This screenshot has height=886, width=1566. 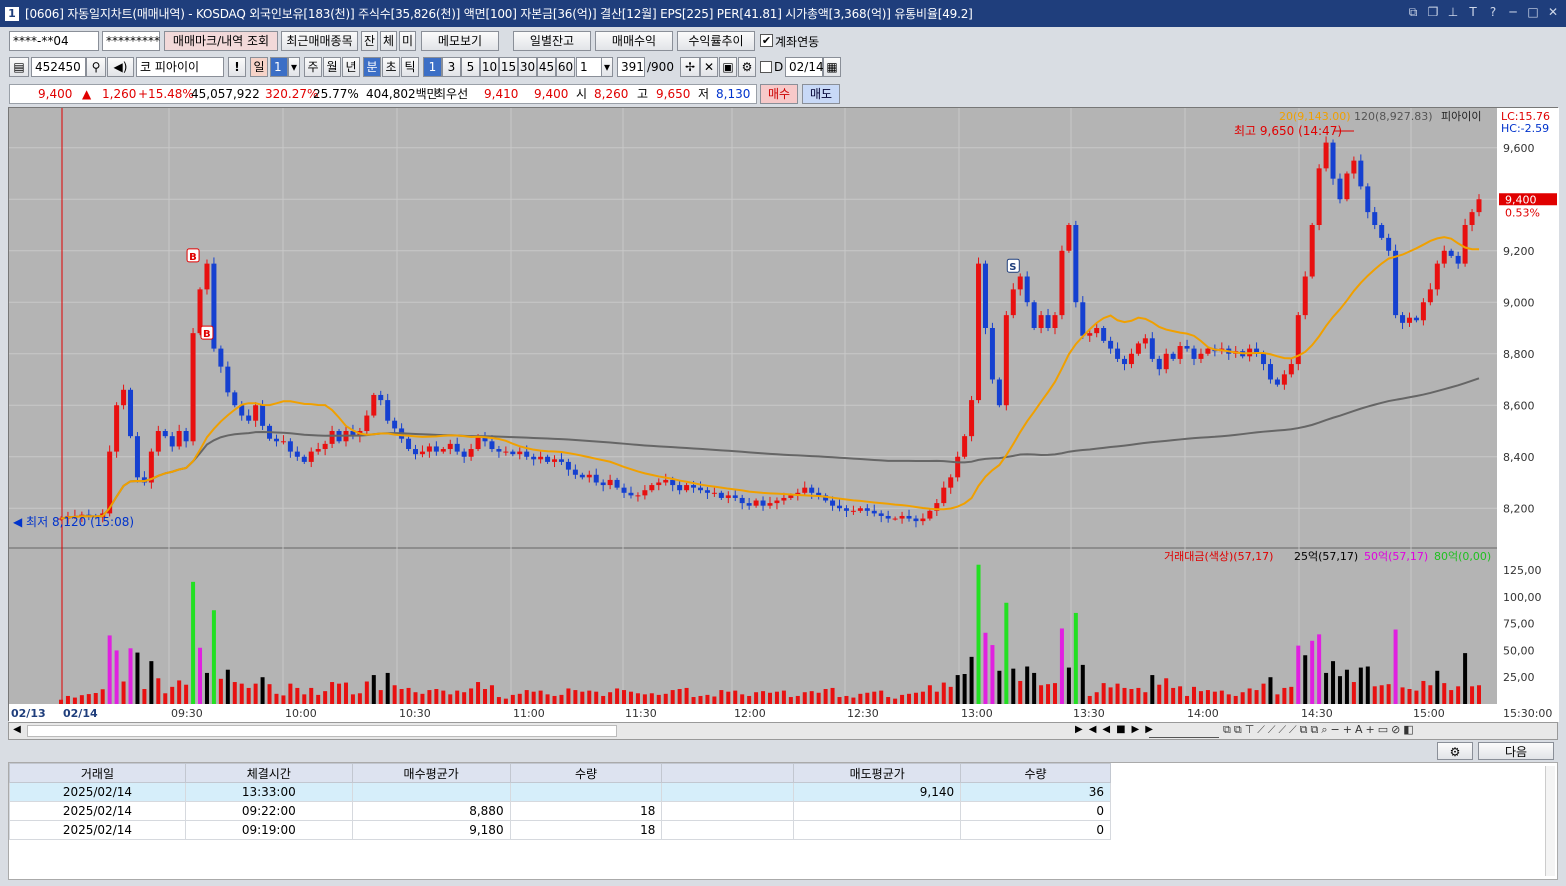 I want to click on window-copy-icon: ❐, so click(x=1433, y=12).